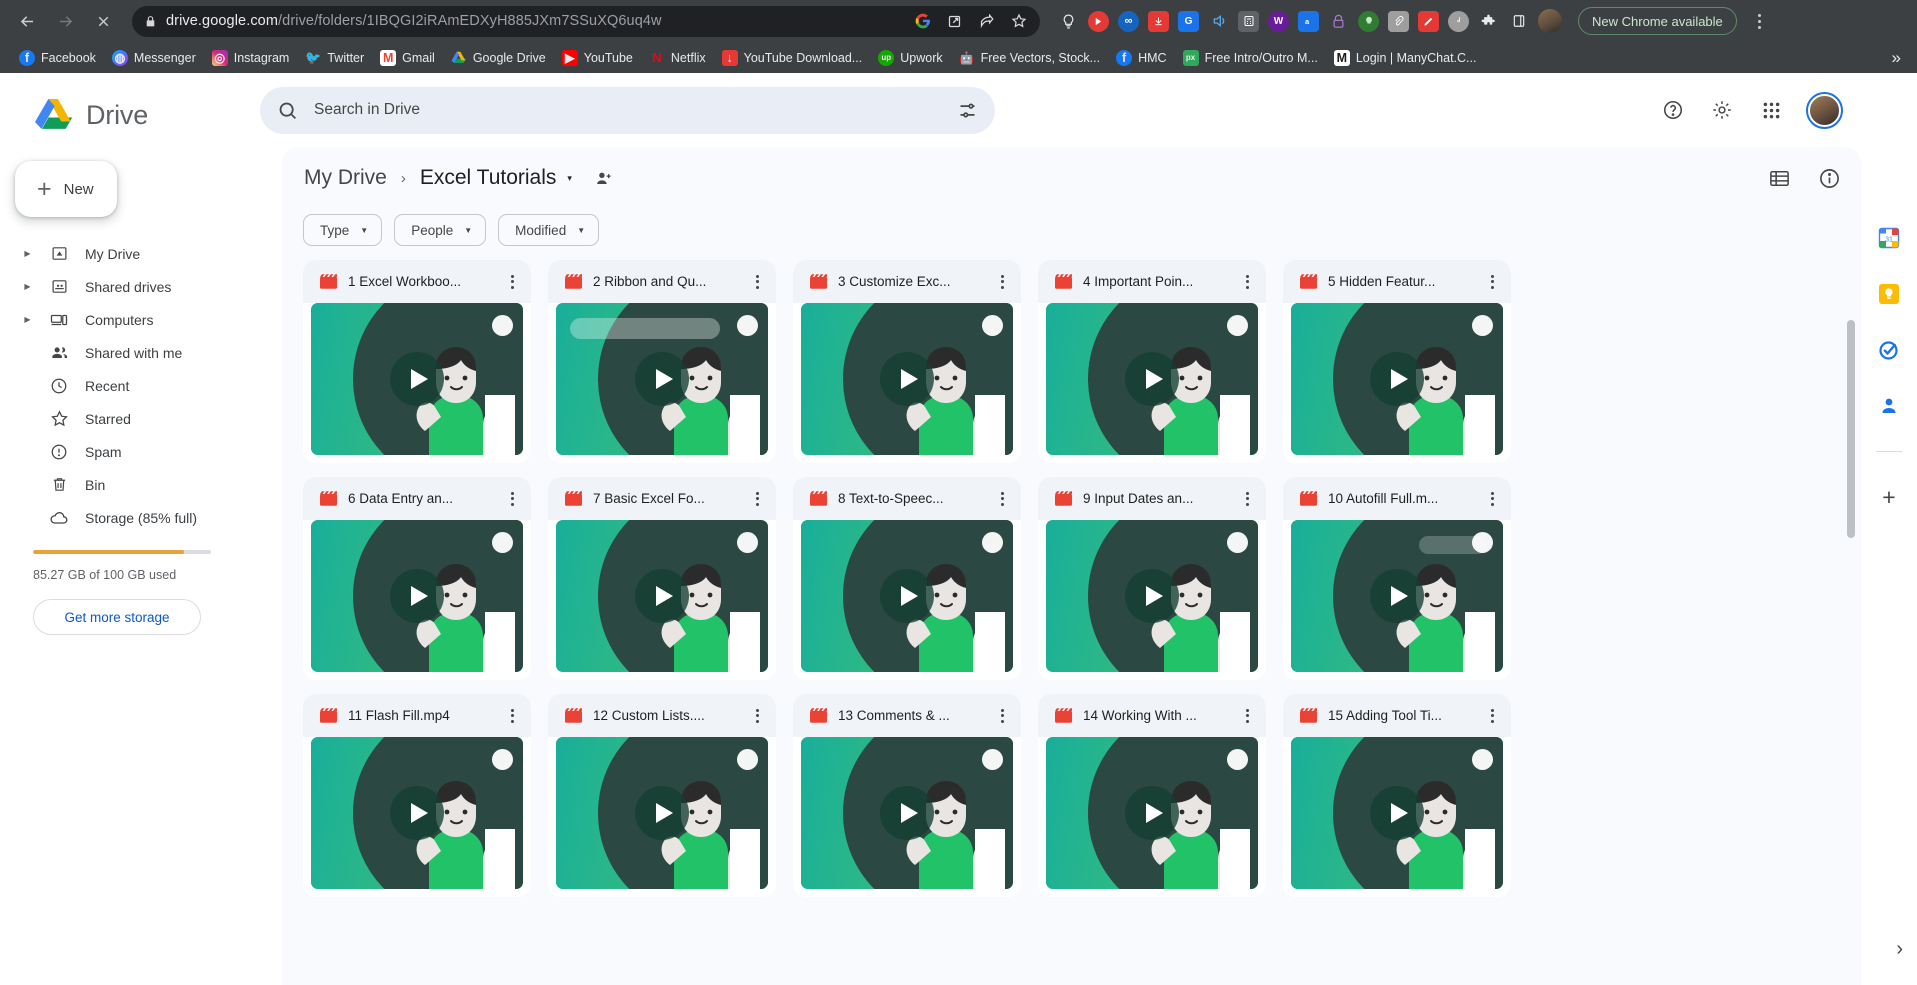 This screenshot has height=985, width=1917. I want to click on sound-extension-icon, so click(1218, 21).